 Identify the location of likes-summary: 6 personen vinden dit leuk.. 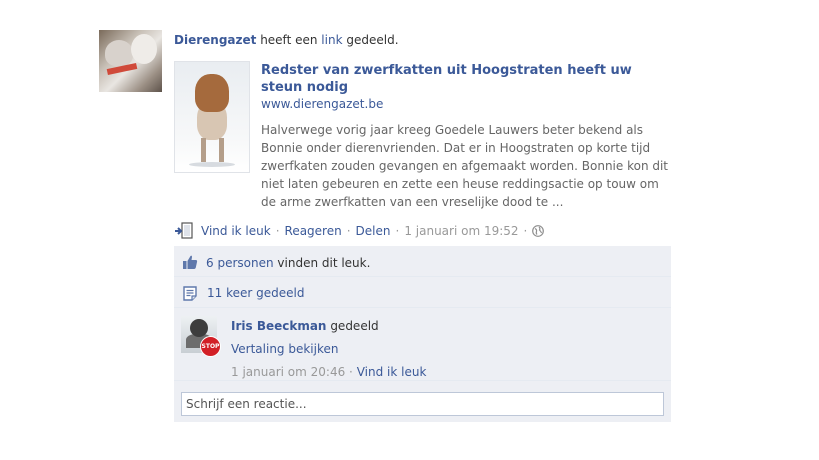
(288, 263).